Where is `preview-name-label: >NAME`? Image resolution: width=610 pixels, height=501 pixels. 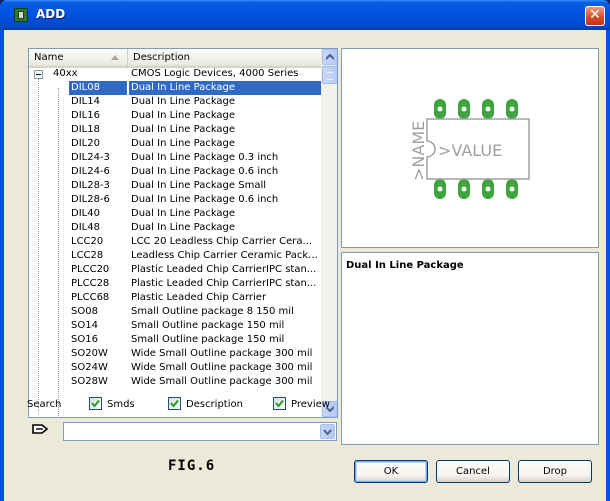
preview-name-label: >NAME is located at coordinates (418, 151).